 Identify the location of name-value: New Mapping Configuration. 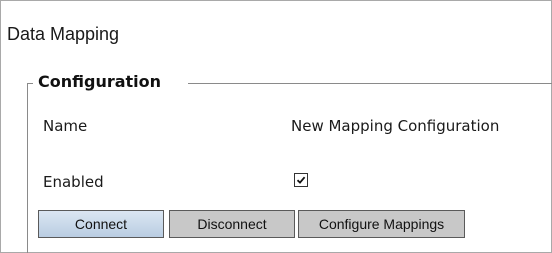
(395, 126).